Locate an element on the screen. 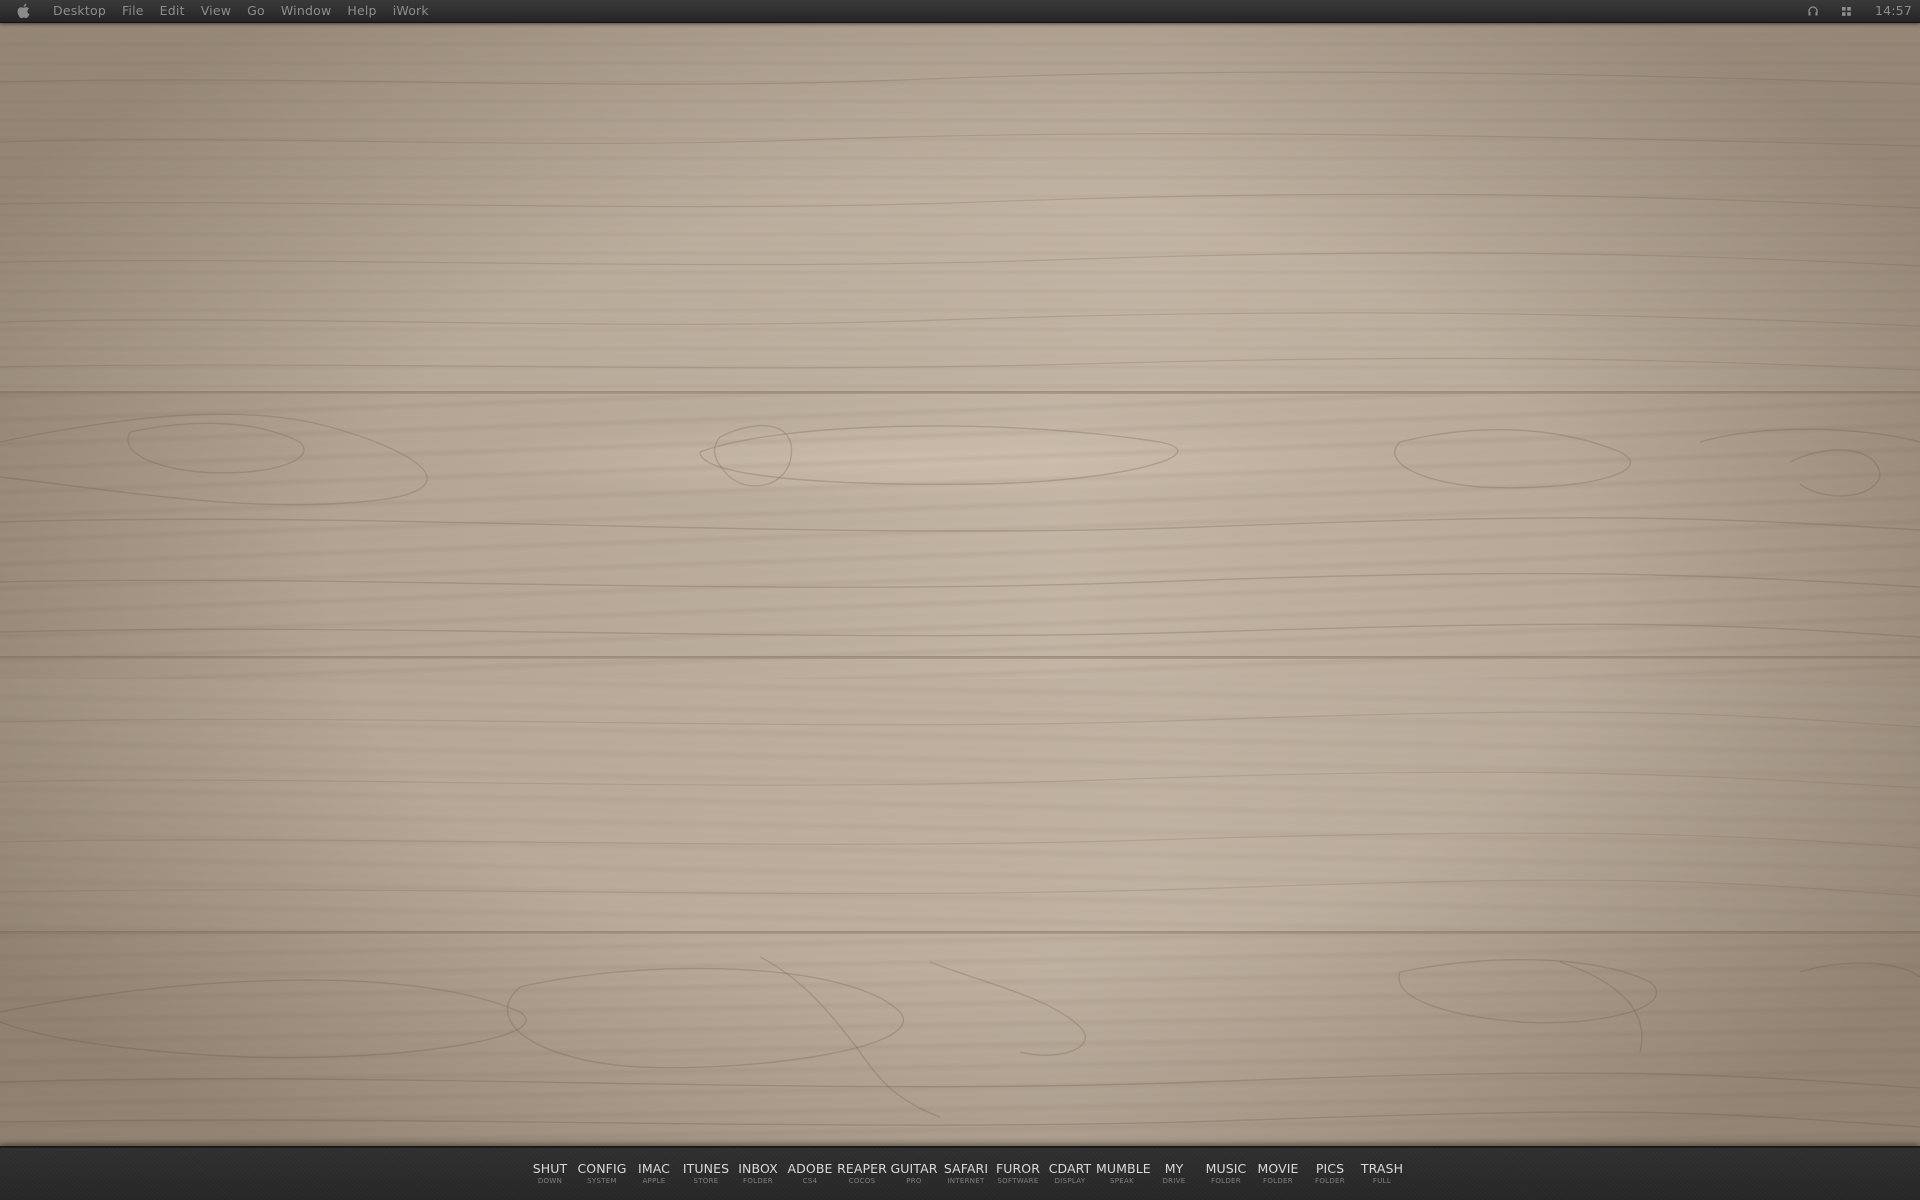 This screenshot has height=1200, width=1920. dock-item-cdart: CDART DISPLAY is located at coordinates (1070, 1177).